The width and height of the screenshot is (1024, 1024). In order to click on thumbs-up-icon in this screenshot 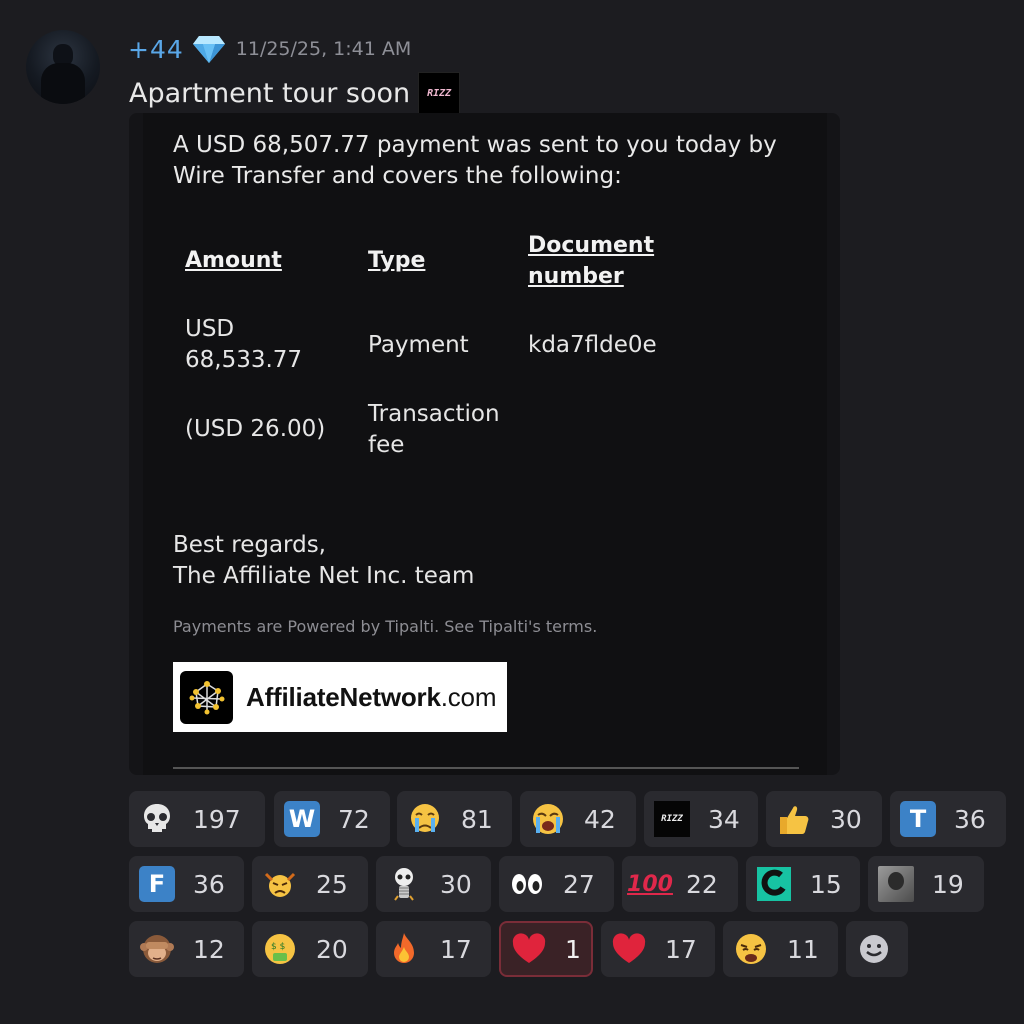, I will do `click(794, 819)`.